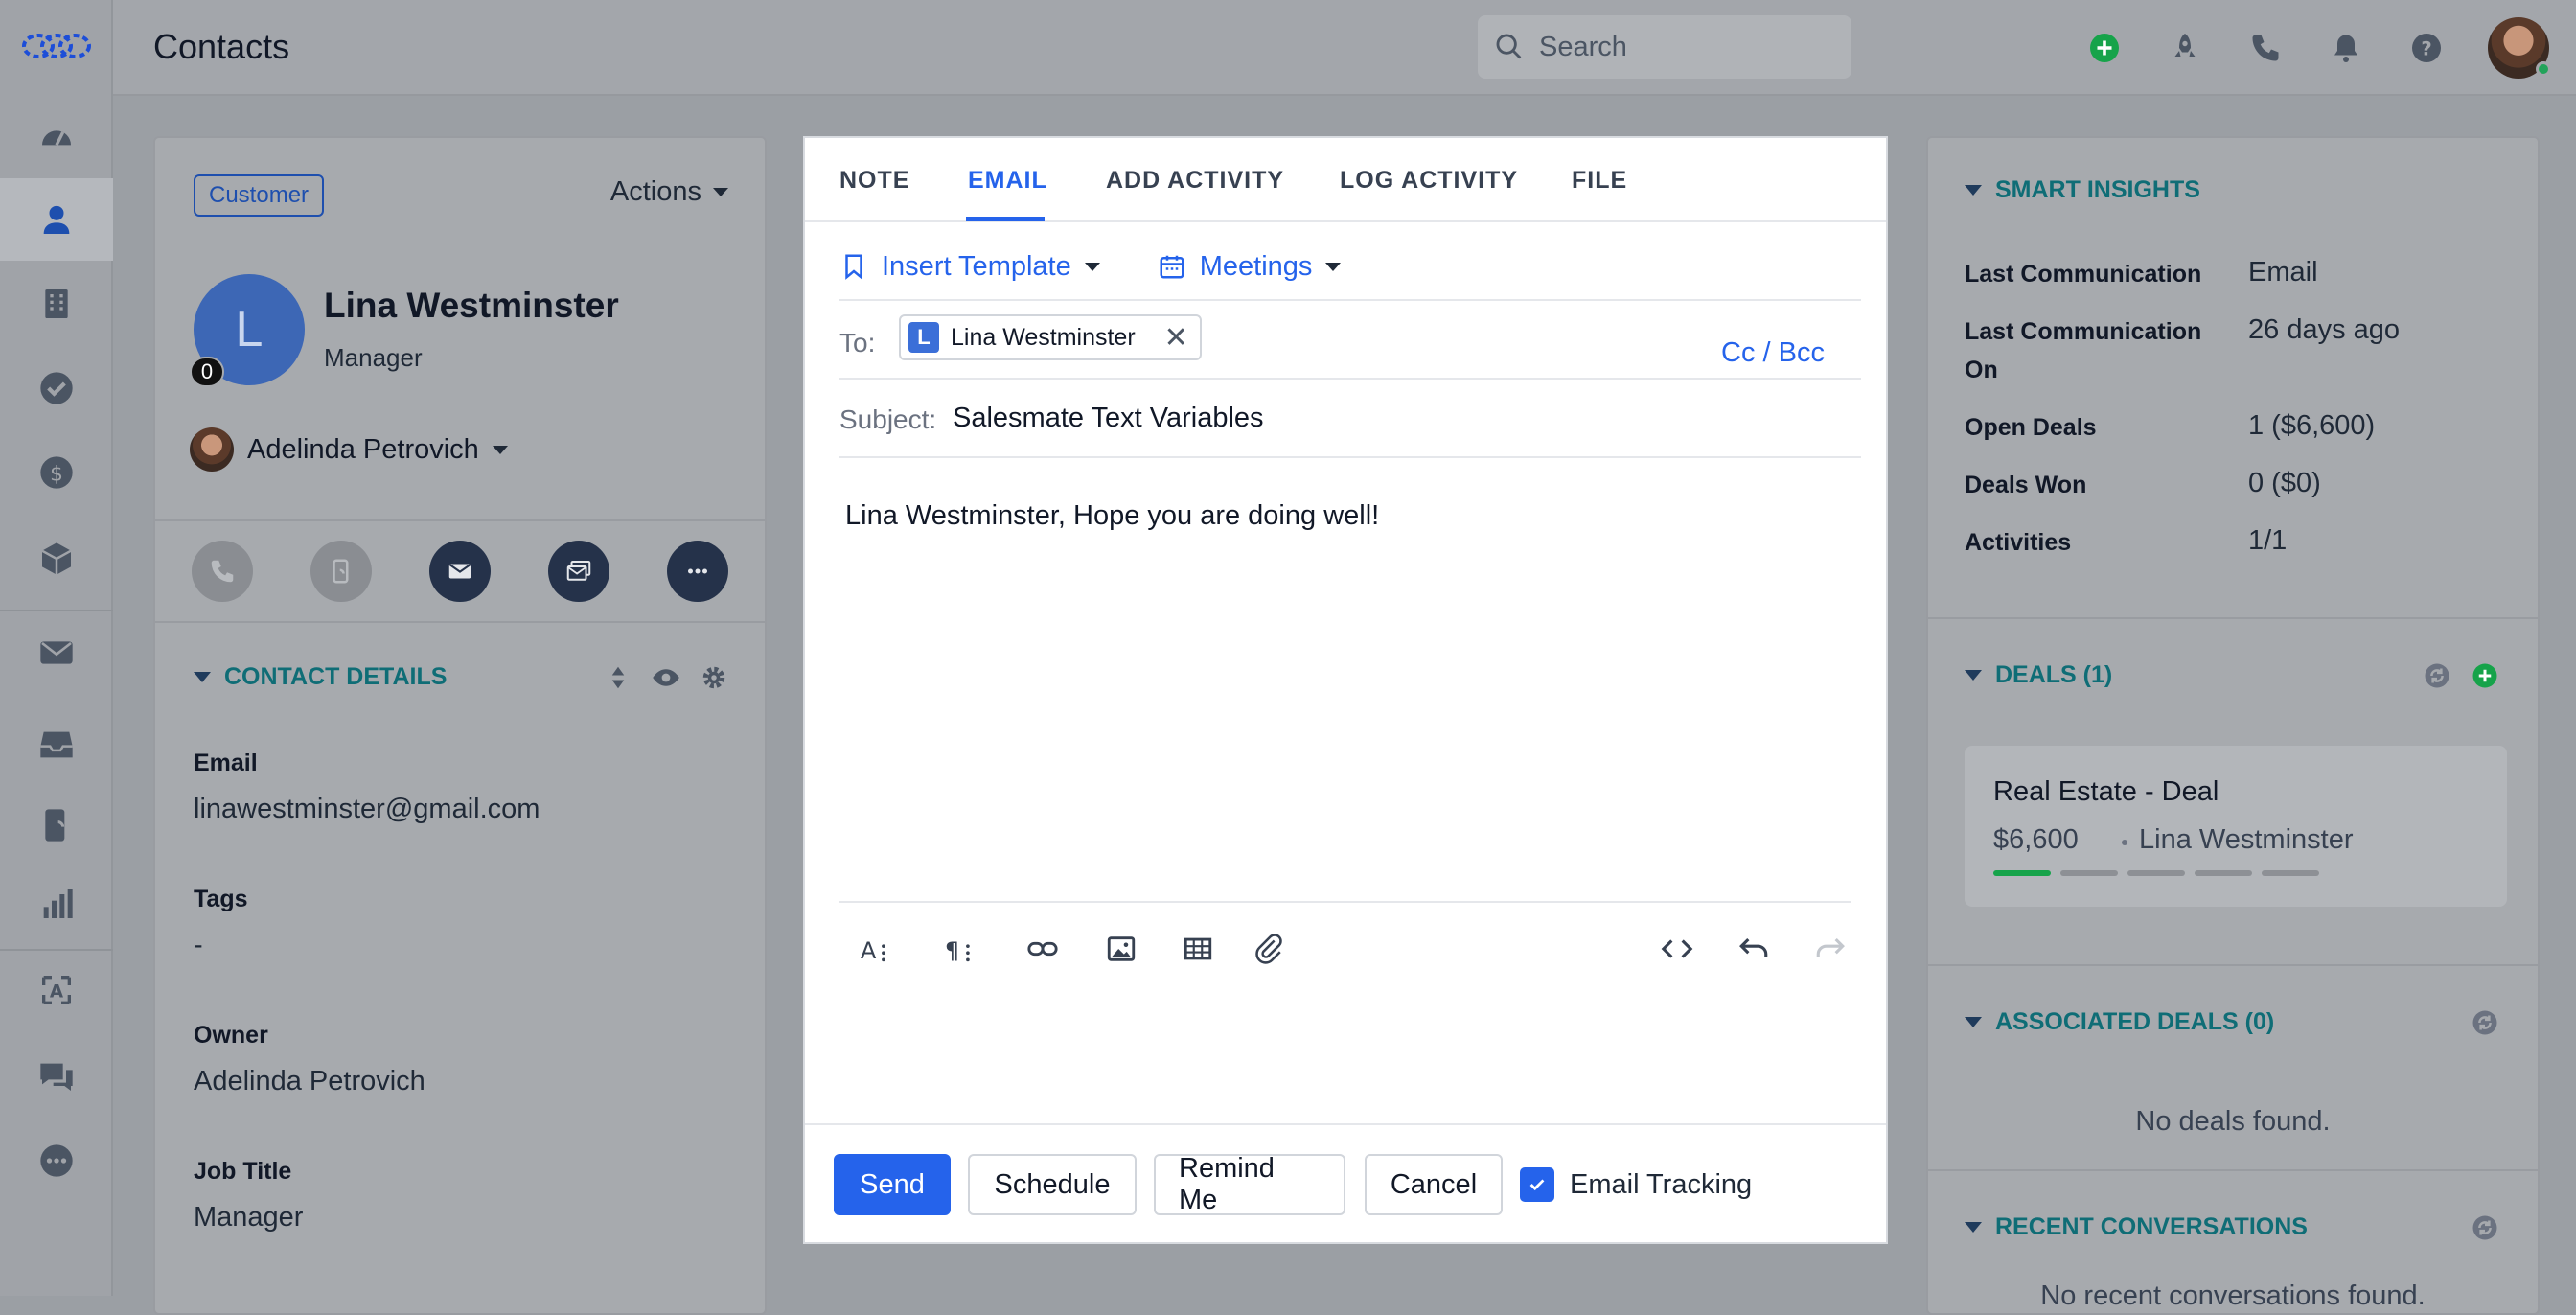 This screenshot has height=1315, width=2576. What do you see at coordinates (1176, 338) in the screenshot?
I see `close-icon: ✕` at bounding box center [1176, 338].